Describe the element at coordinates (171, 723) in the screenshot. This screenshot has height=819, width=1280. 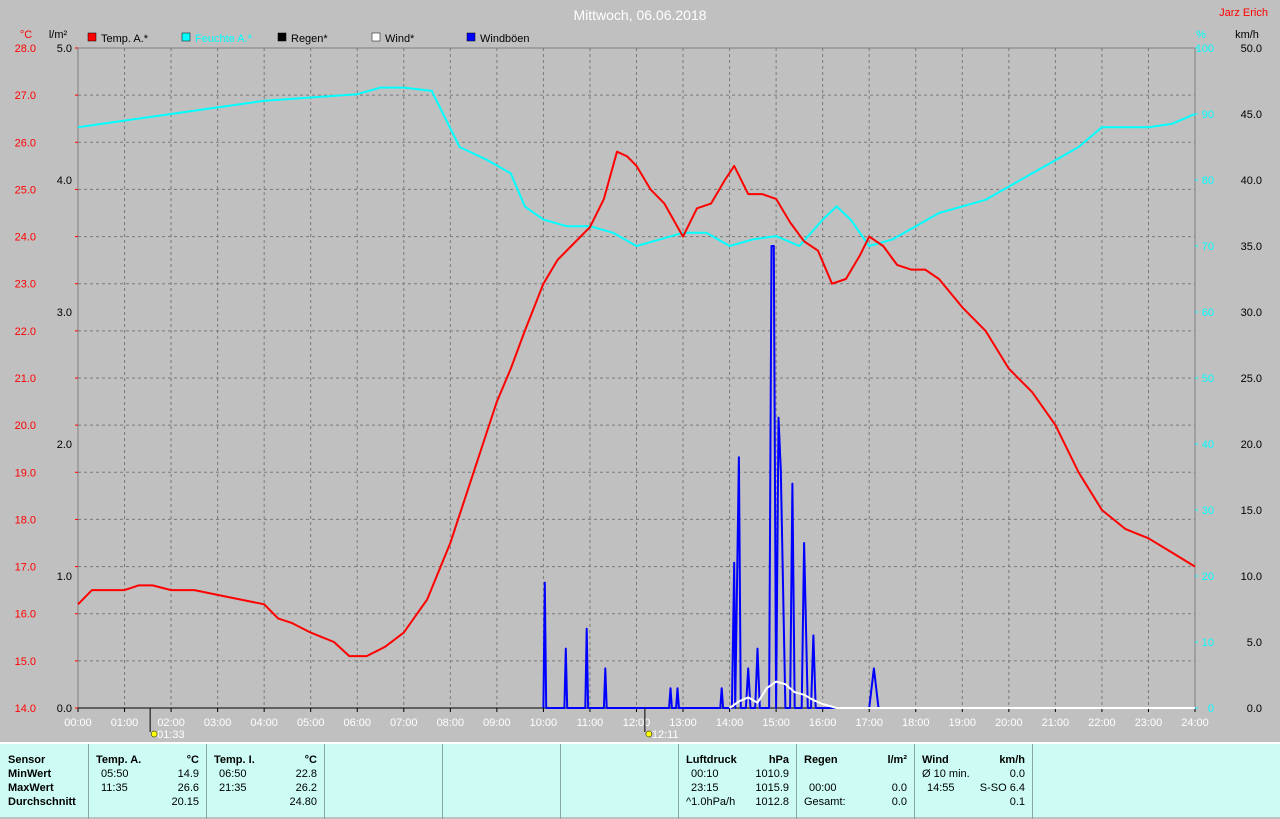
I see `x-tick-label: 02:00` at that location.